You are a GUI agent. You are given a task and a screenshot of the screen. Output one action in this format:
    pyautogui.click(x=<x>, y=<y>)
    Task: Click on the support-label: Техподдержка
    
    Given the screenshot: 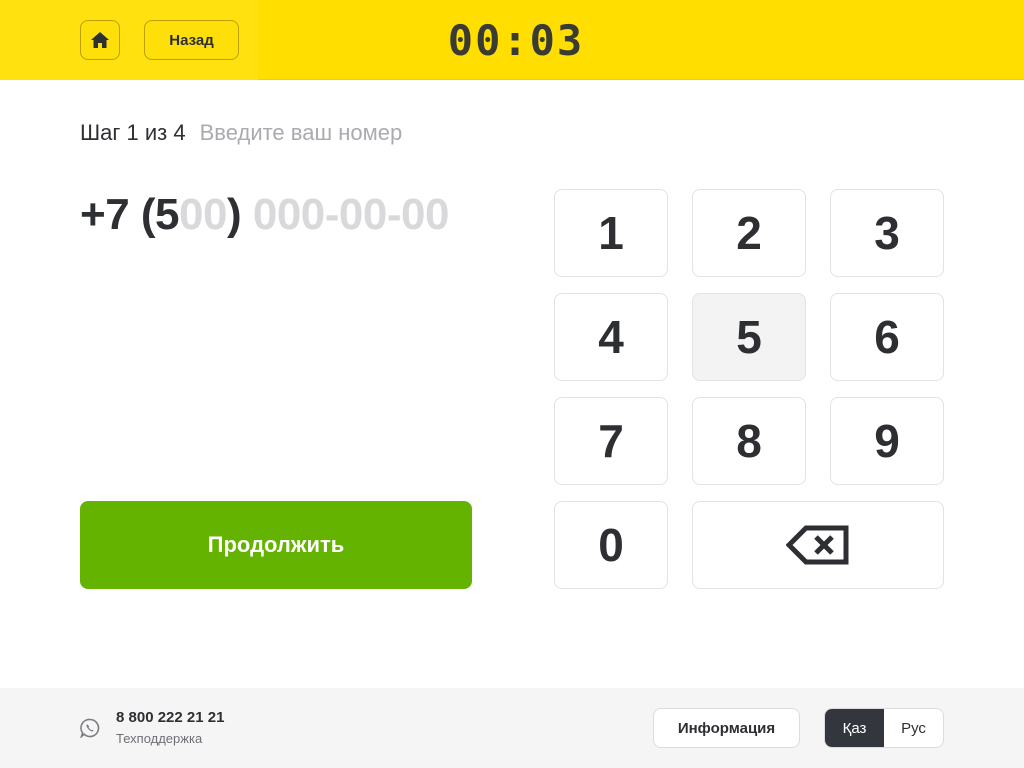 What is the action you would take?
    pyautogui.click(x=159, y=738)
    